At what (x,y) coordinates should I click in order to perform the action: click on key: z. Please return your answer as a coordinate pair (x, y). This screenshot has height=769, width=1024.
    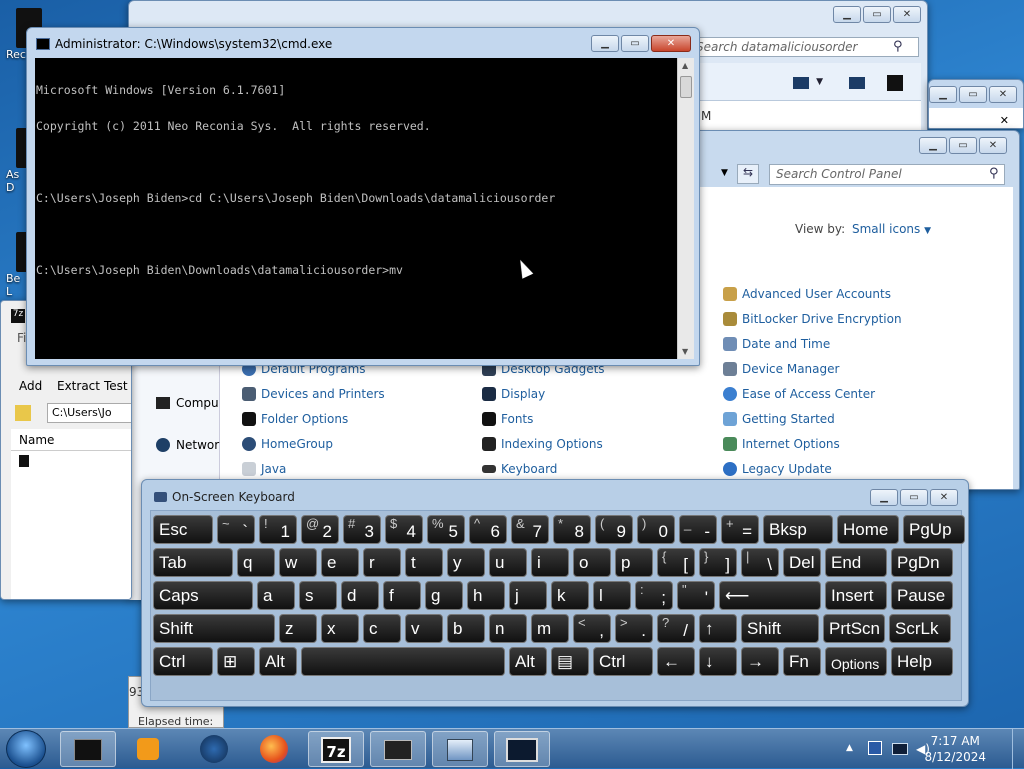
    Looking at the image, I should click on (298, 628).